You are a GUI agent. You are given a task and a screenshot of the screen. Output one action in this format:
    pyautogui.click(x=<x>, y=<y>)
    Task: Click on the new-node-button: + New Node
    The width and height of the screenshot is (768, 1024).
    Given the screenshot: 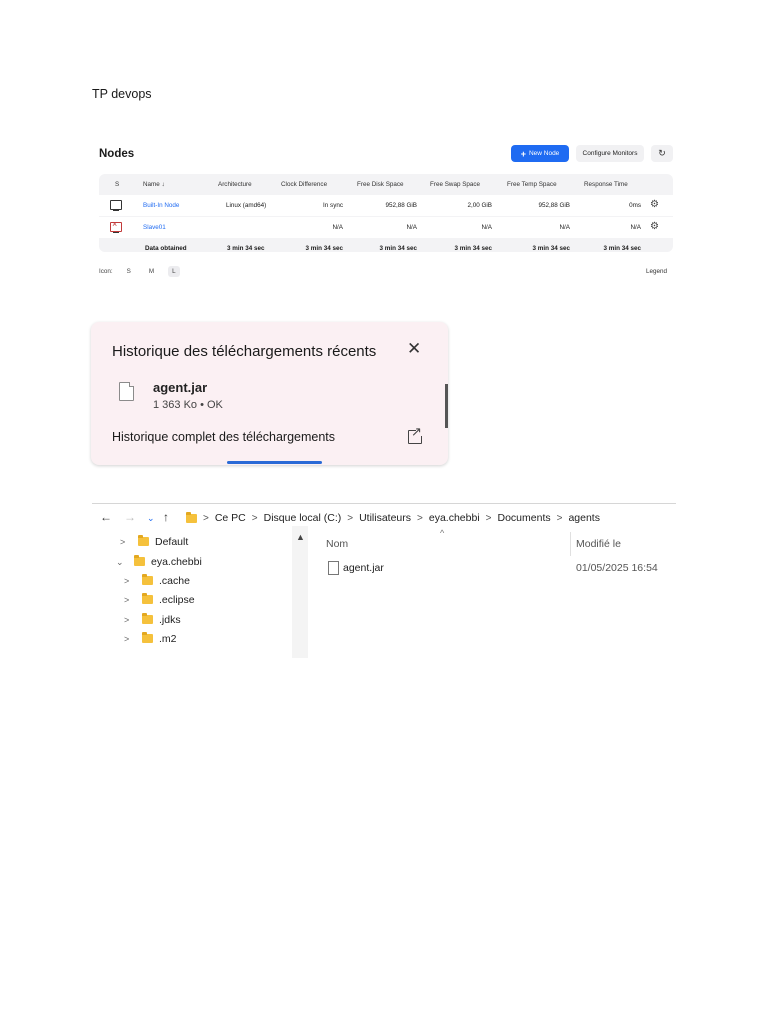 What is the action you would take?
    pyautogui.click(x=540, y=153)
    